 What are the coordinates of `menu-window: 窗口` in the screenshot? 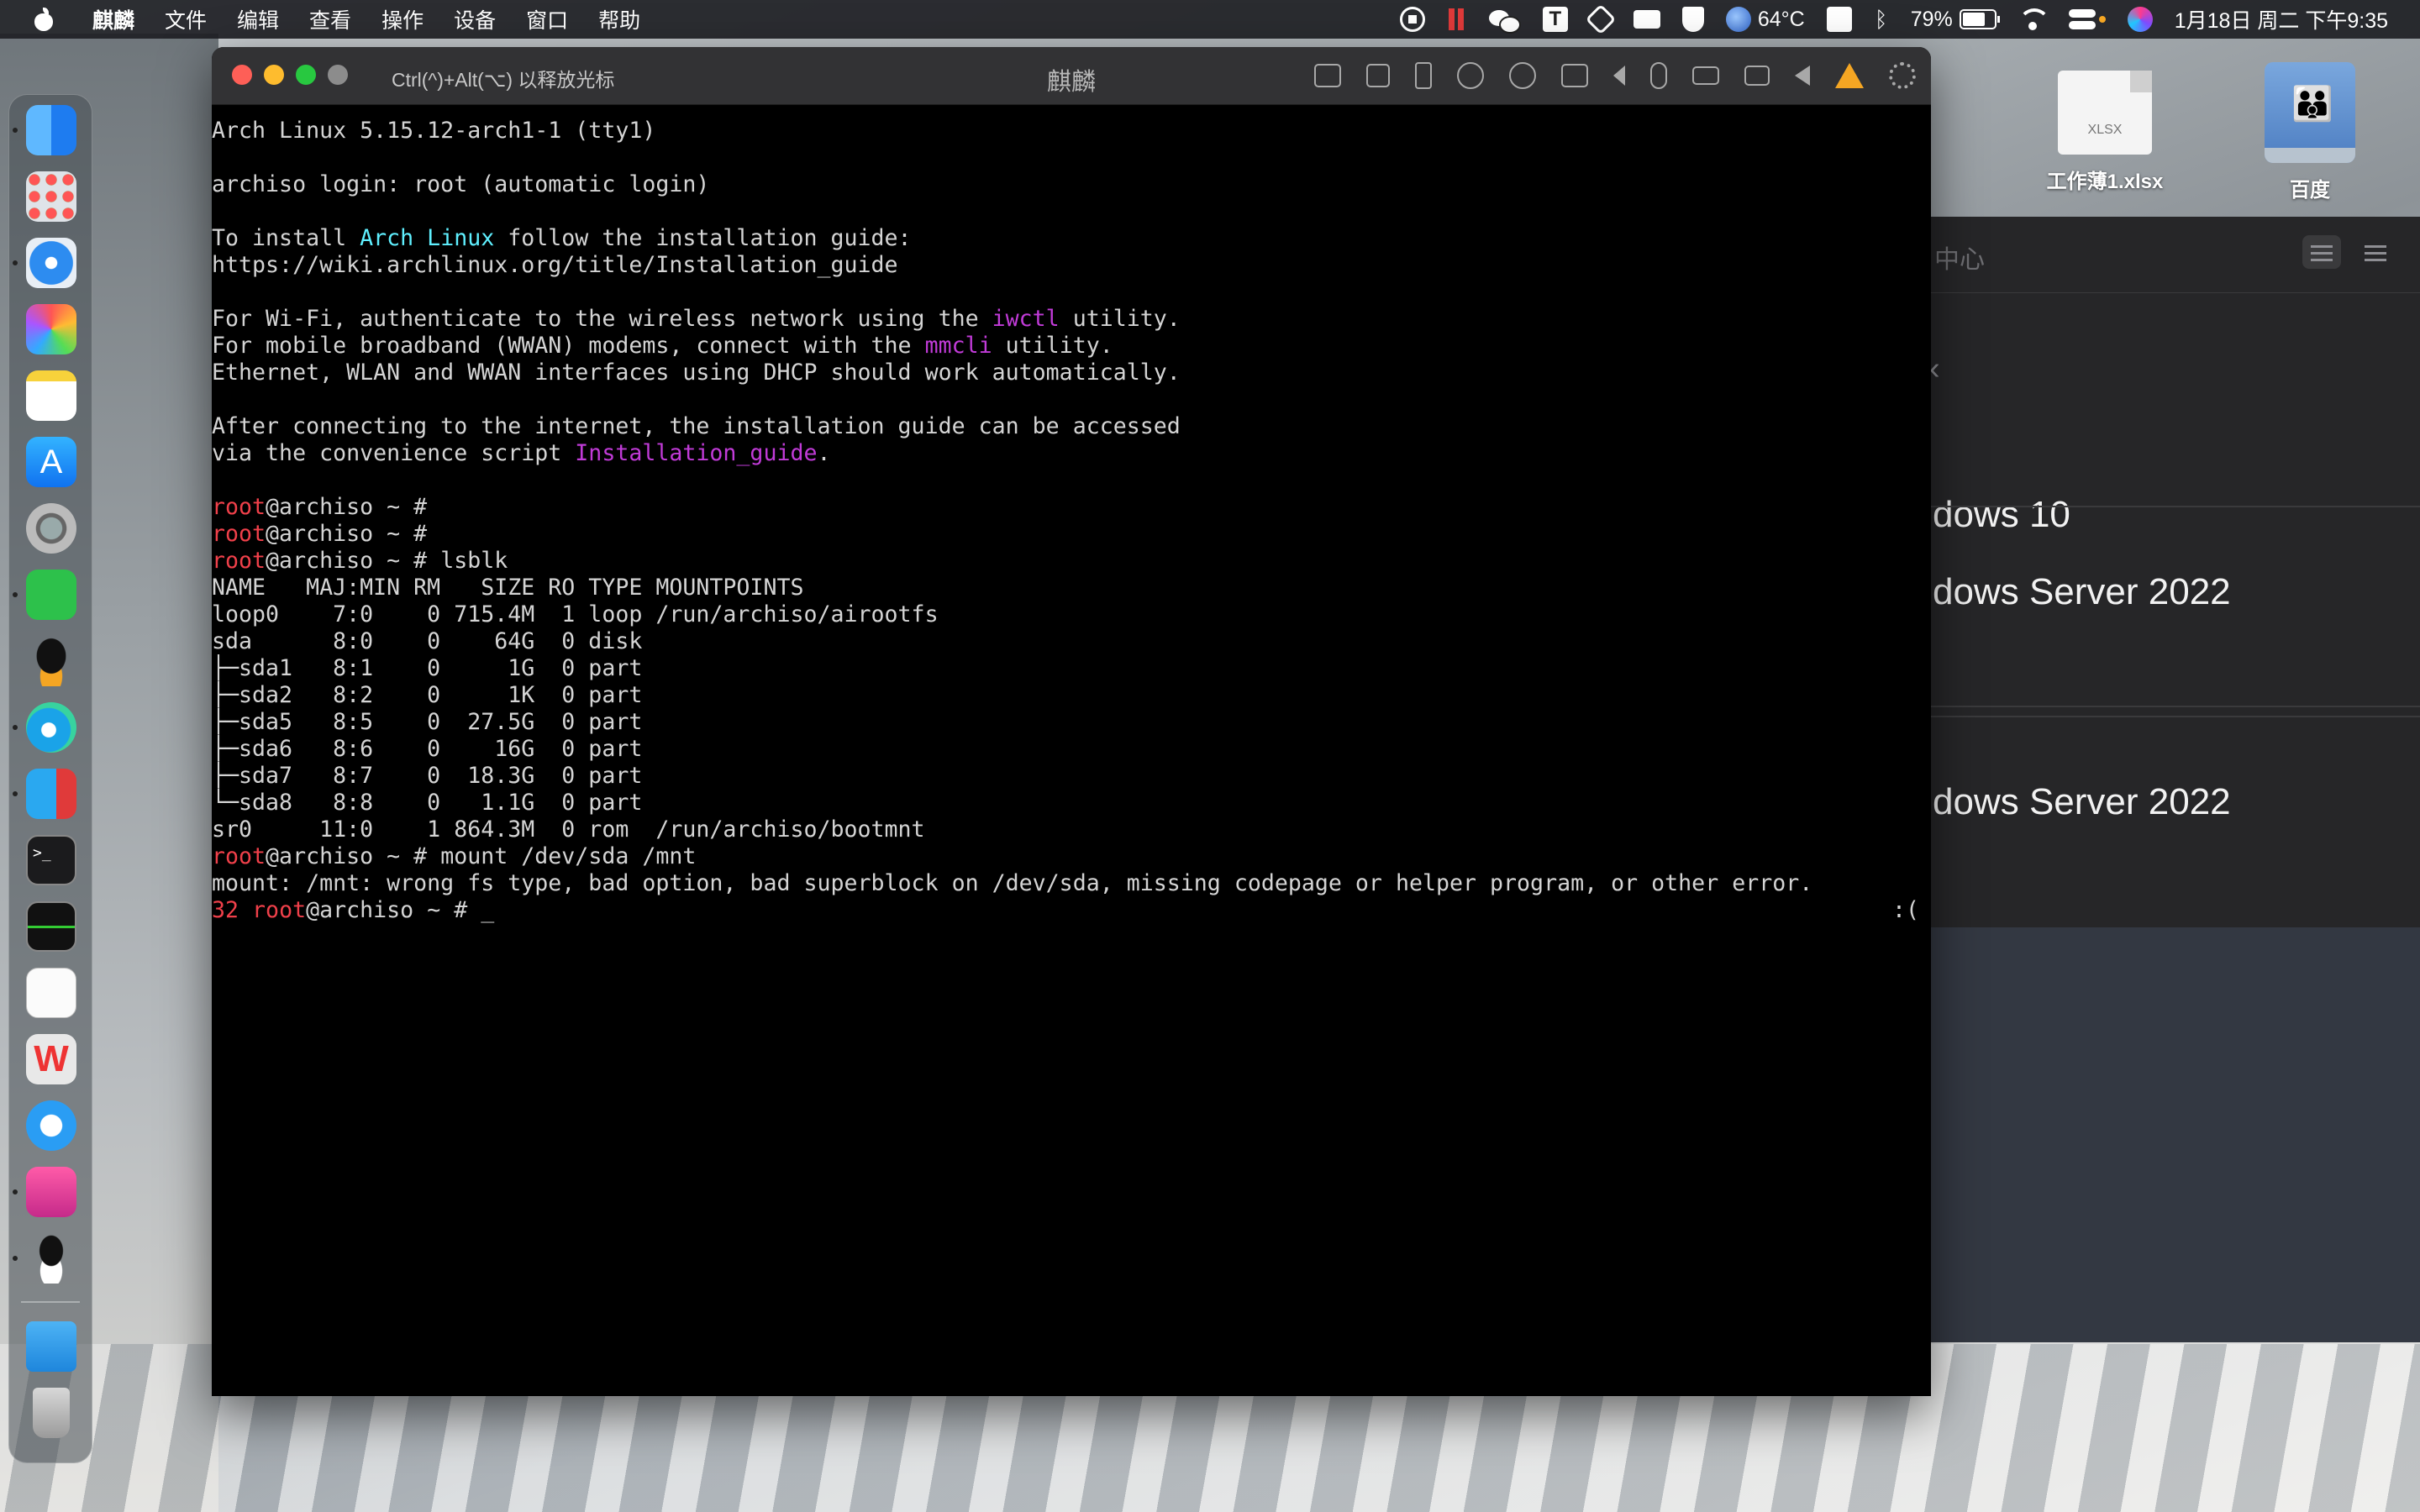 It's located at (547, 19).